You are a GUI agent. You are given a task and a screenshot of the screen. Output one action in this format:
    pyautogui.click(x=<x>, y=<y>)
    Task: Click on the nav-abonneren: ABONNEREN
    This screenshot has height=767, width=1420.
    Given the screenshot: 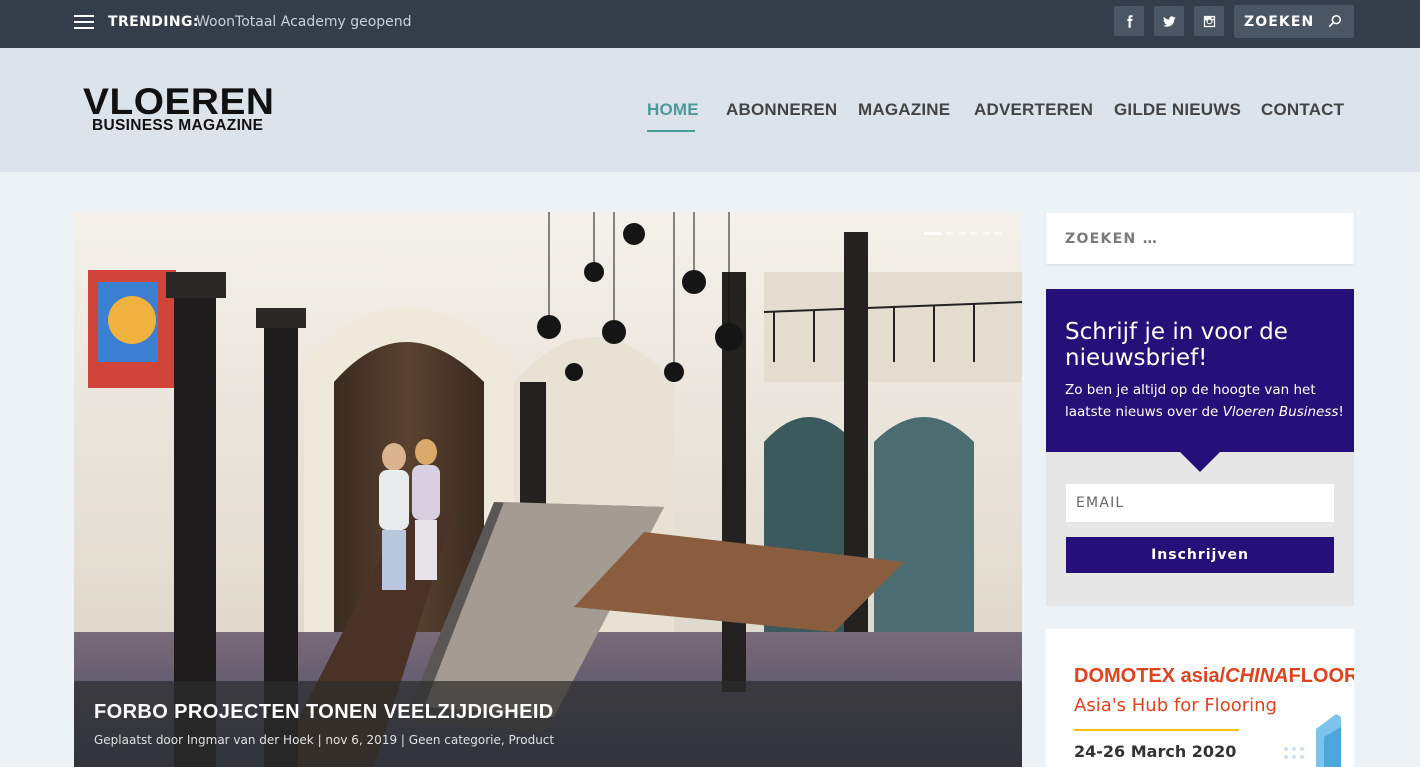 What is the action you would take?
    pyautogui.click(x=781, y=110)
    